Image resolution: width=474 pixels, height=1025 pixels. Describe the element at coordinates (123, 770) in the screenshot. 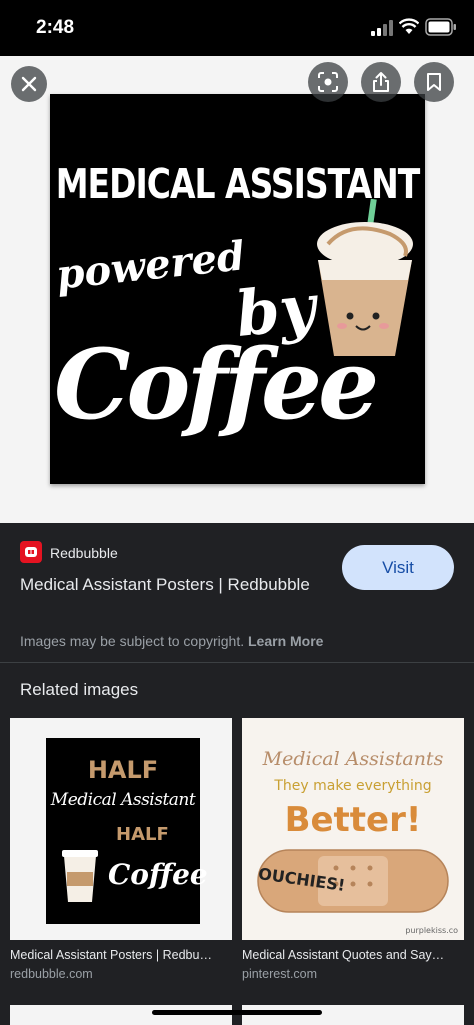

I see `thumb-text-half: HALF` at that location.